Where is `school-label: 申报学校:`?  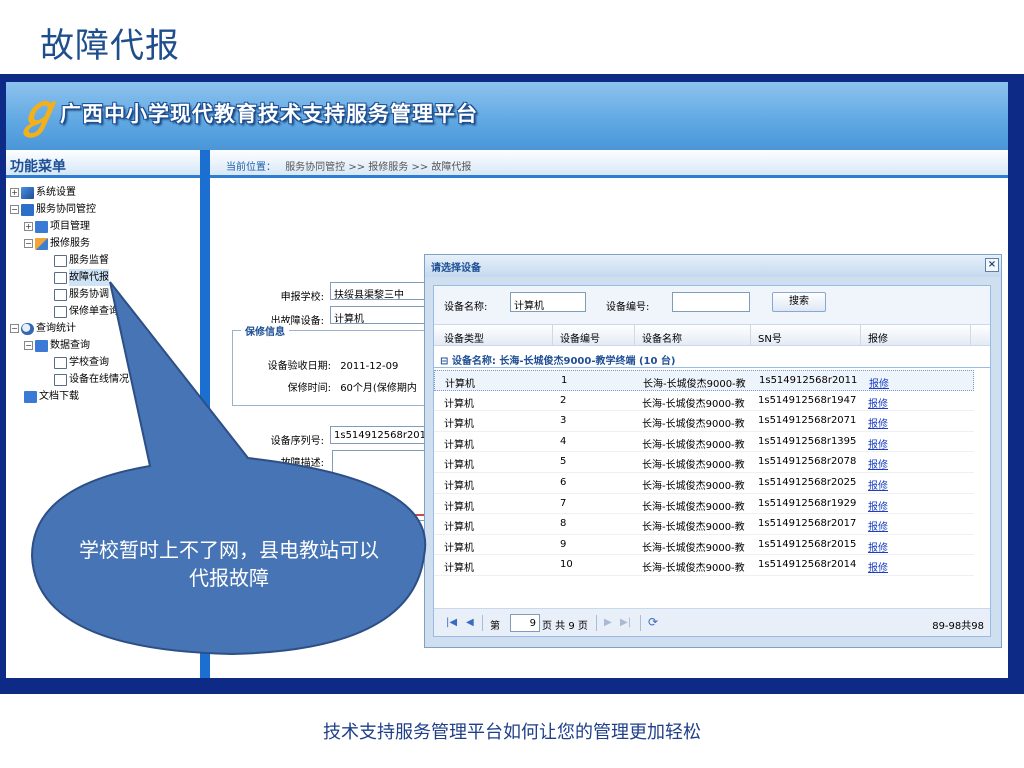
school-label: 申报学校: is located at coordinates (302, 297).